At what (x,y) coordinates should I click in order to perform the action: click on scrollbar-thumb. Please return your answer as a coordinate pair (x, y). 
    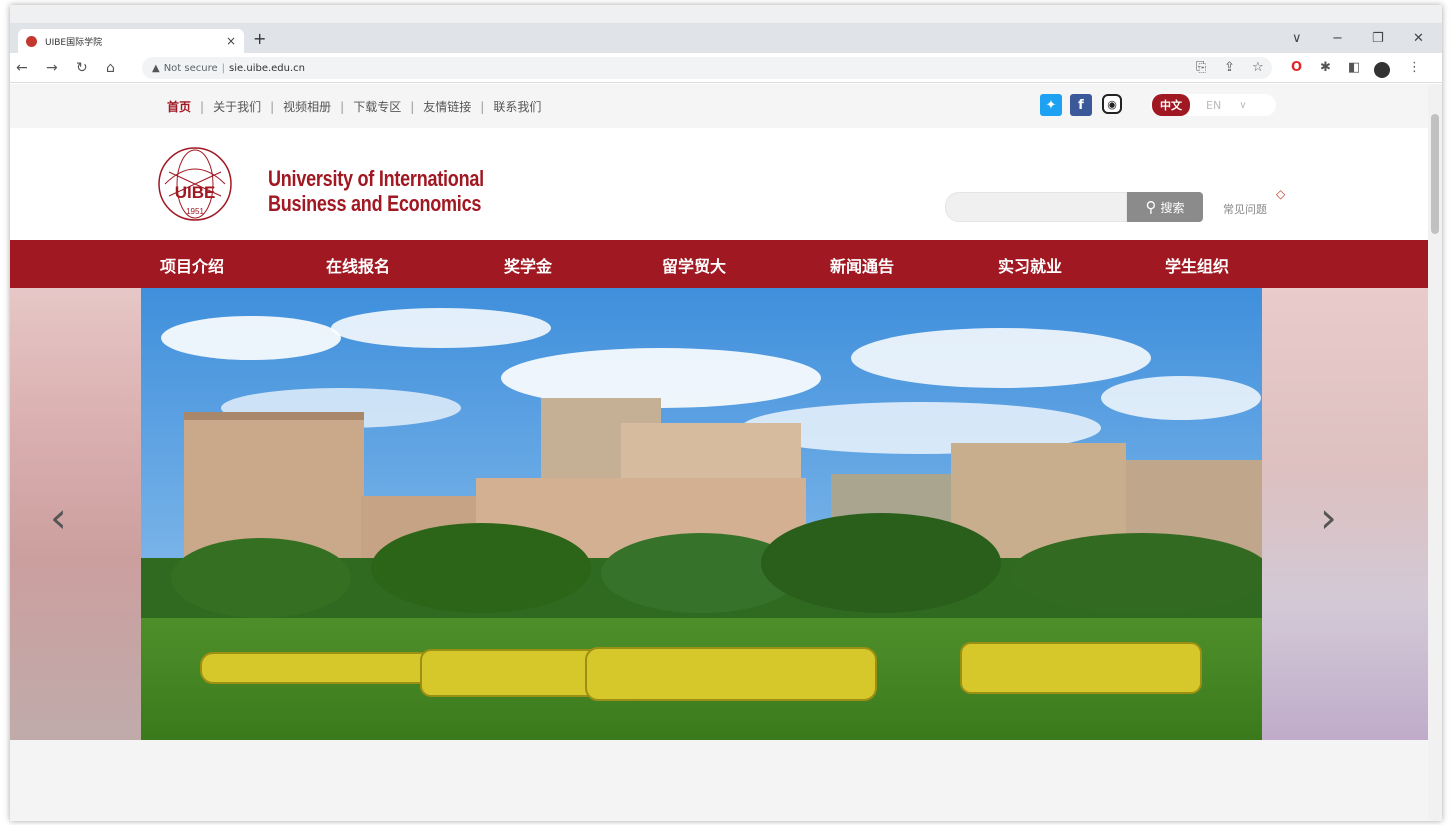
    Looking at the image, I should click on (1435, 174).